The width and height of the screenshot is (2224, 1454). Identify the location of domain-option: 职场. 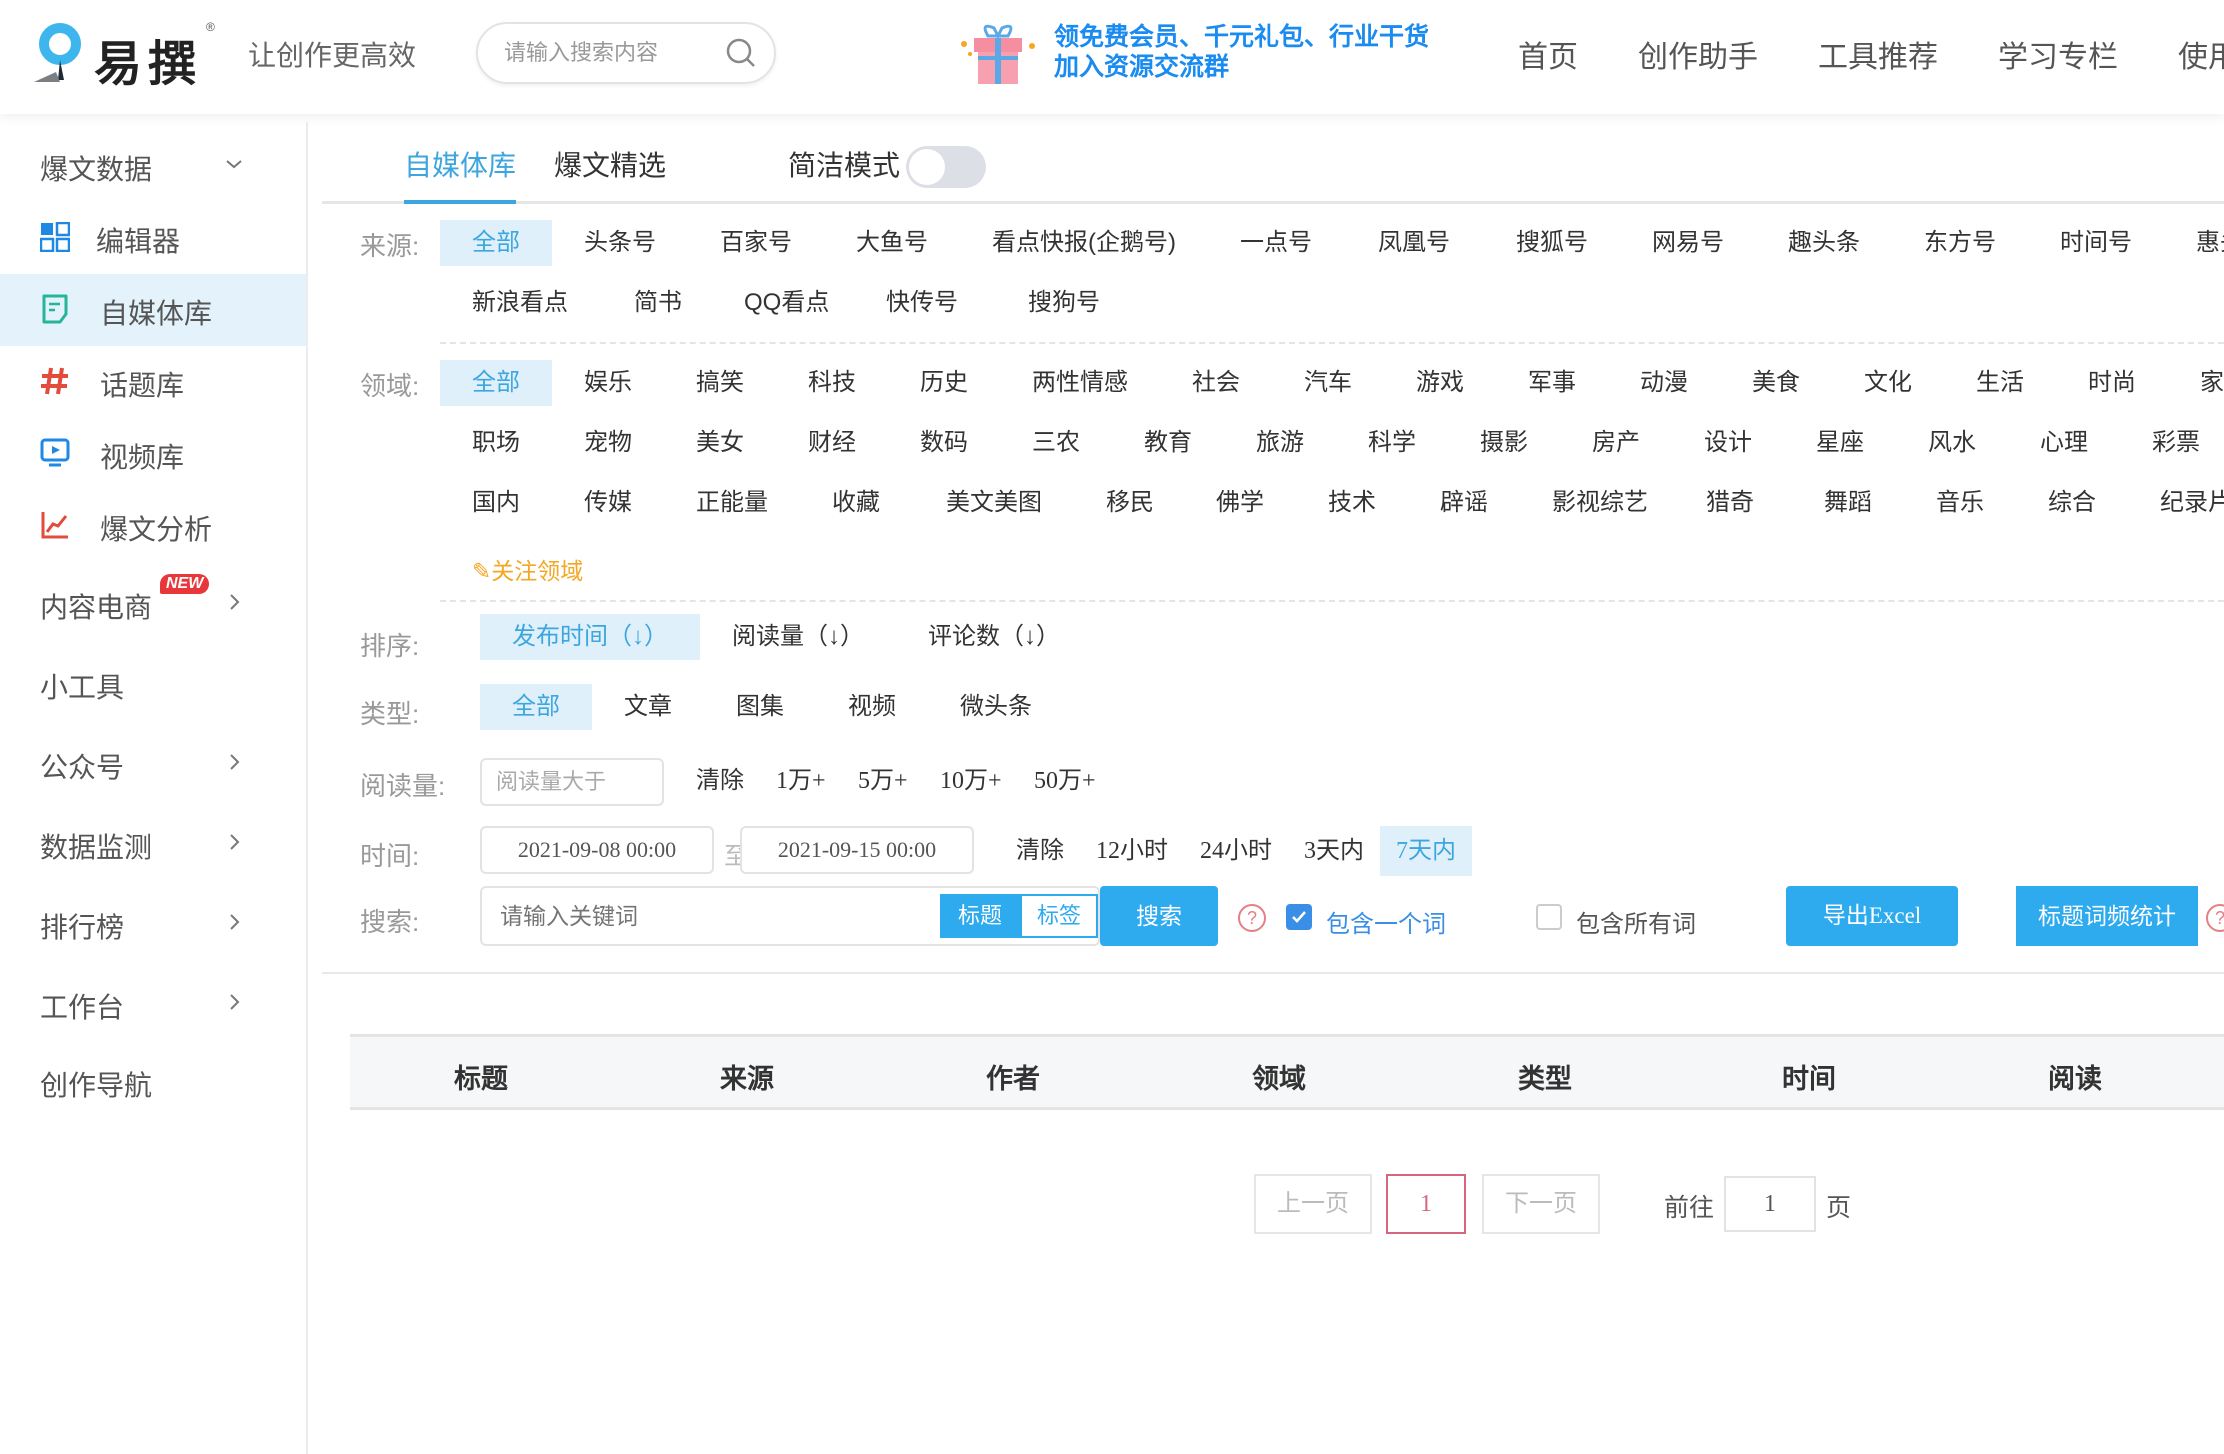
(496, 443).